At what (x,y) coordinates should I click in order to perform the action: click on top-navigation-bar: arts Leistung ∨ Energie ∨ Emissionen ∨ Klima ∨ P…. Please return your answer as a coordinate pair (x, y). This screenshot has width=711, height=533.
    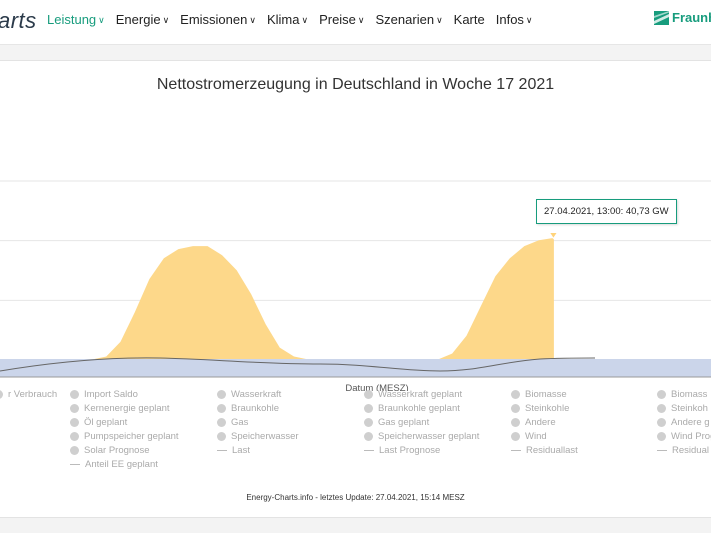
    Looking at the image, I should click on (355, 22).